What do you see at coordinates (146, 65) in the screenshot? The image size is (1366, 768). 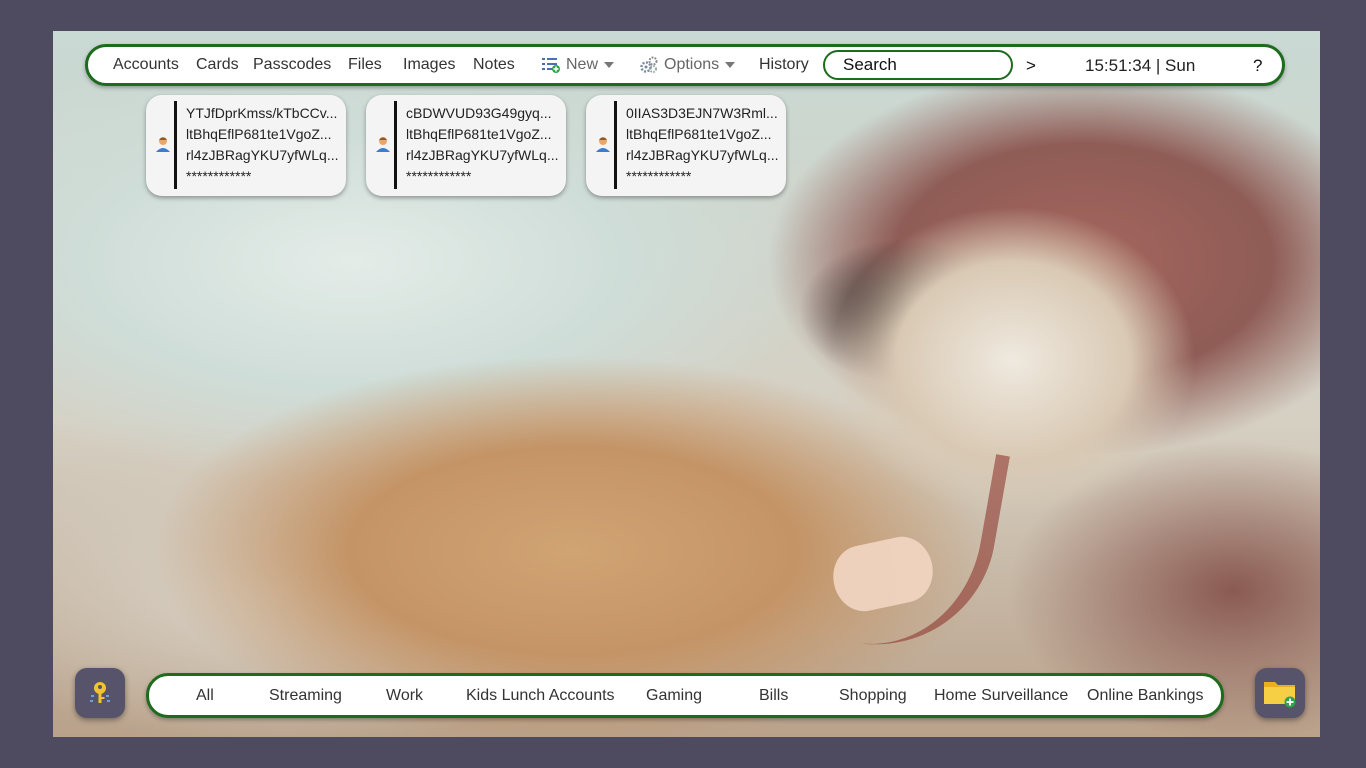 I see `nav-accounts: Accounts` at bounding box center [146, 65].